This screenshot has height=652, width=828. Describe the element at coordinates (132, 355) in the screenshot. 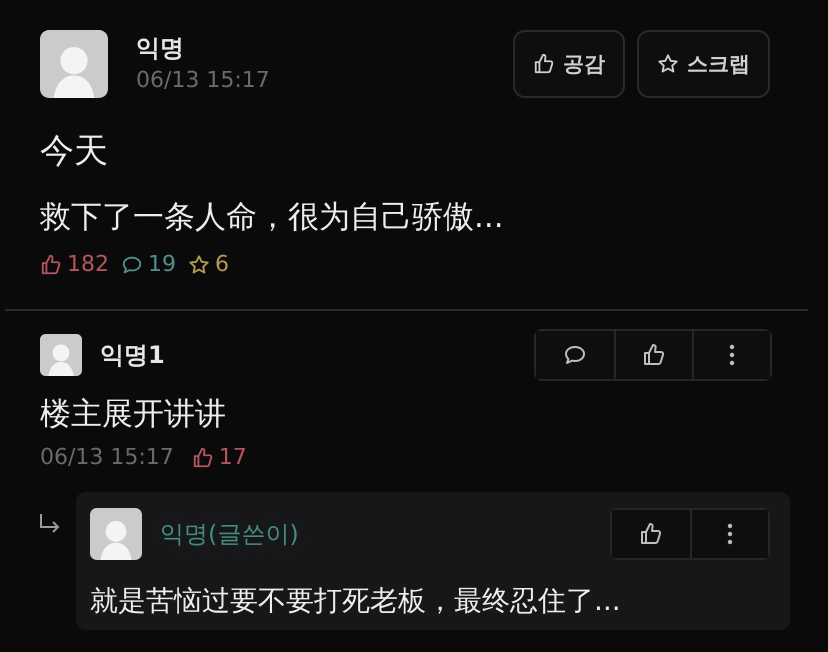

I see `commenter-name: 익명1` at that location.